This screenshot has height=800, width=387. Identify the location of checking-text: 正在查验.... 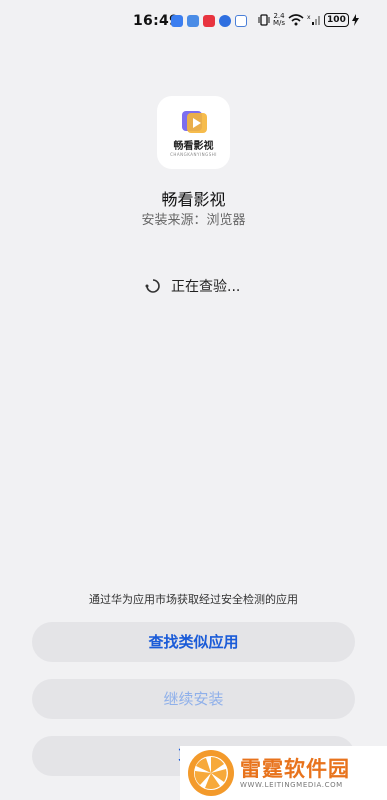
(206, 287).